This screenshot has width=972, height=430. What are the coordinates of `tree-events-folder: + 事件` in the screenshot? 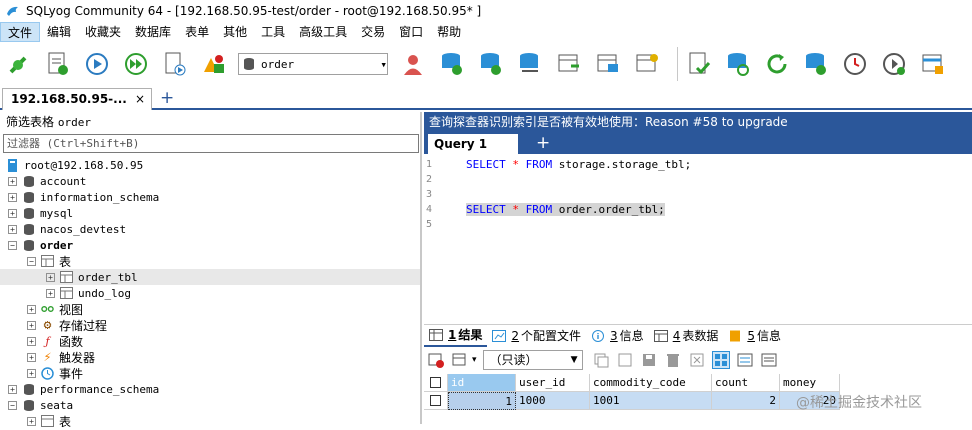 It's located at (210, 373).